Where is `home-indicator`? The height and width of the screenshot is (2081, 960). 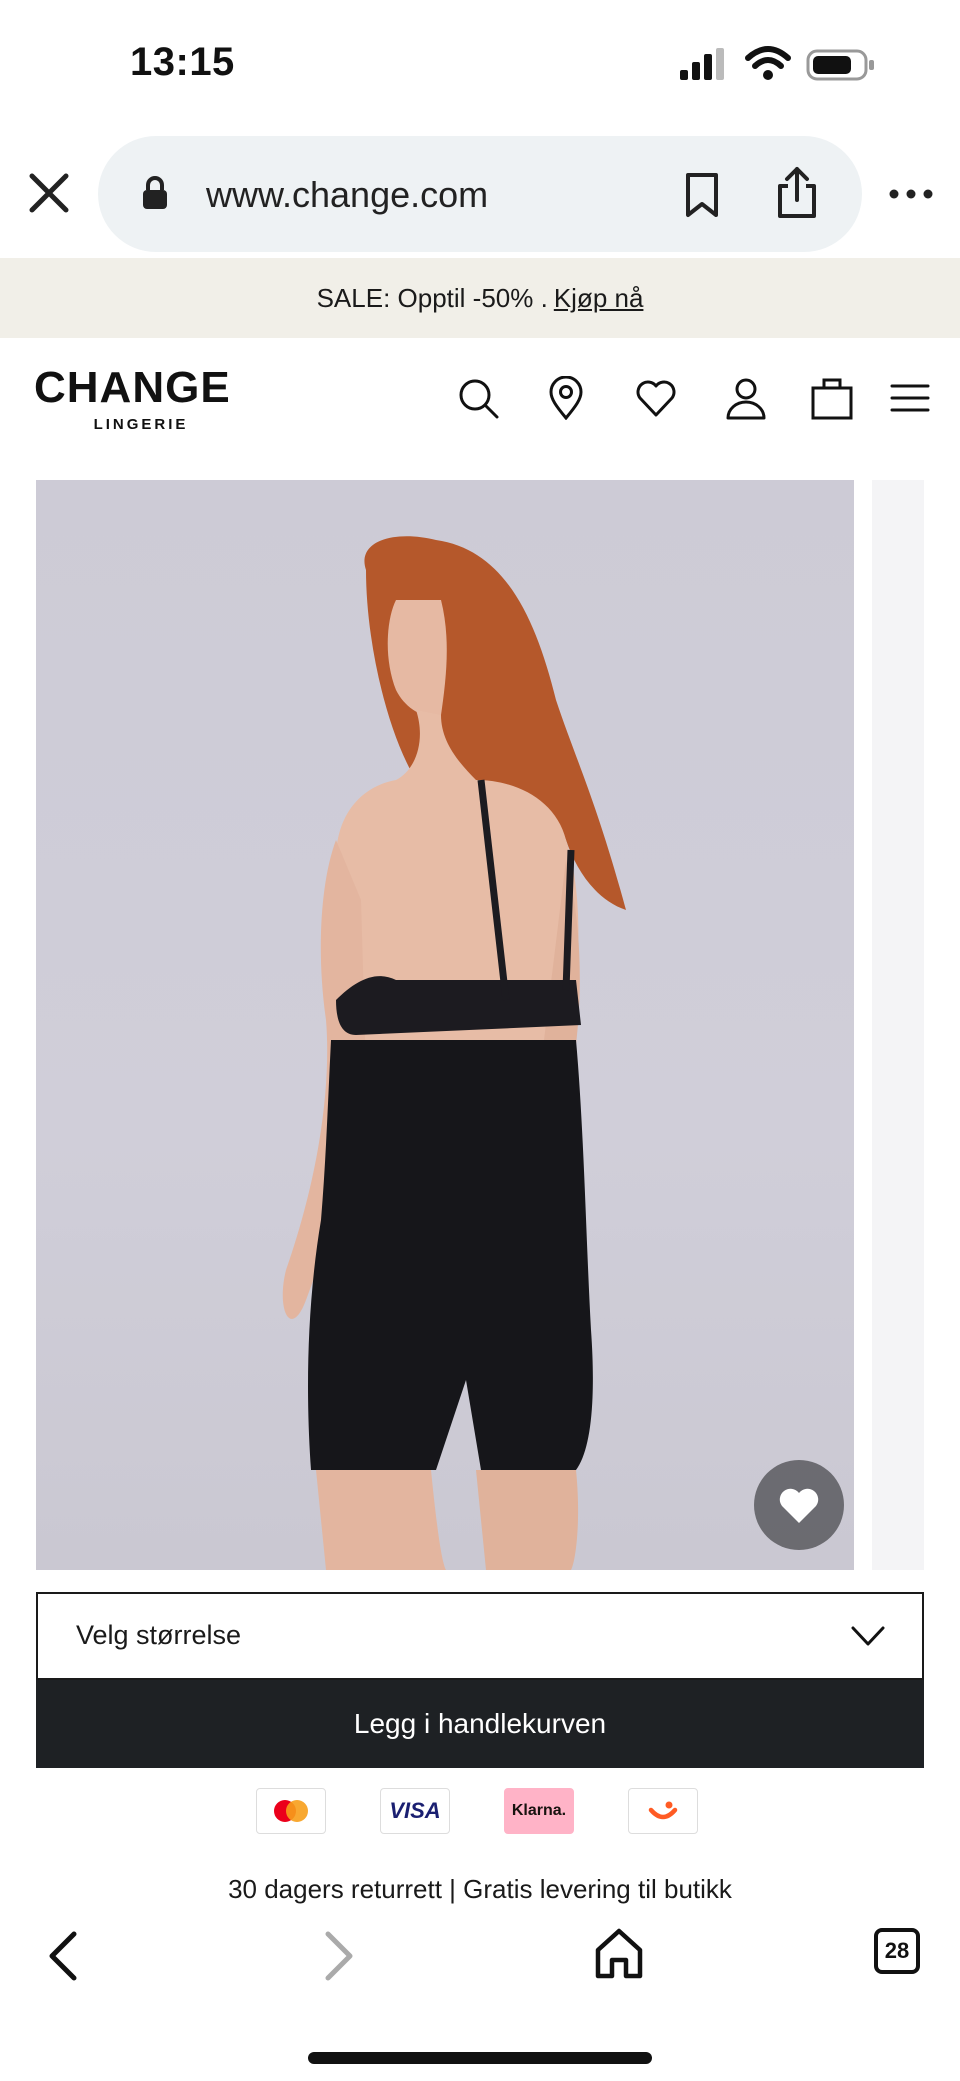 home-indicator is located at coordinates (480, 2058).